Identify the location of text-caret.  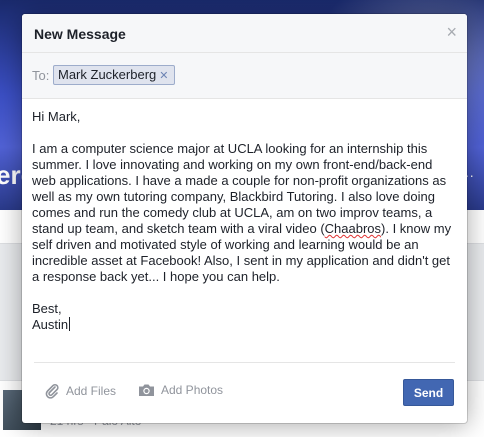
(70, 324).